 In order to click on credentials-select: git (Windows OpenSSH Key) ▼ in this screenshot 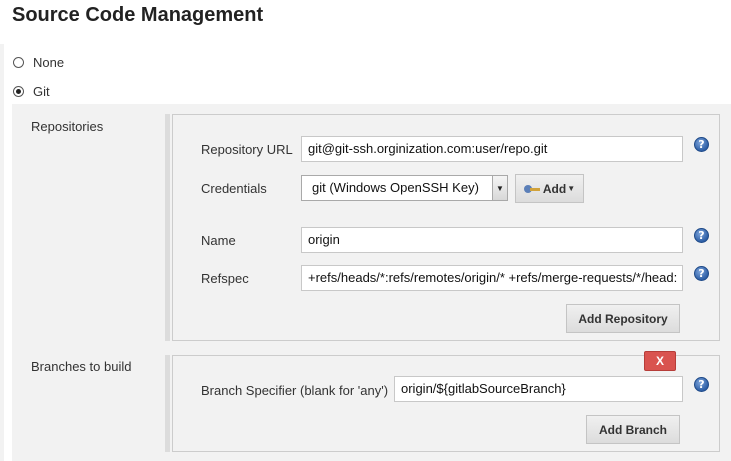, I will do `click(404, 188)`.